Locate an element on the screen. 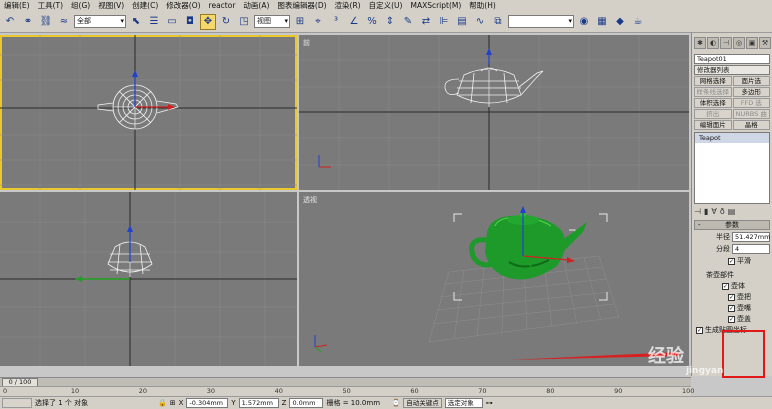 The height and width of the screenshot is (409, 772). named-selection-set-select is located at coordinates (541, 21).